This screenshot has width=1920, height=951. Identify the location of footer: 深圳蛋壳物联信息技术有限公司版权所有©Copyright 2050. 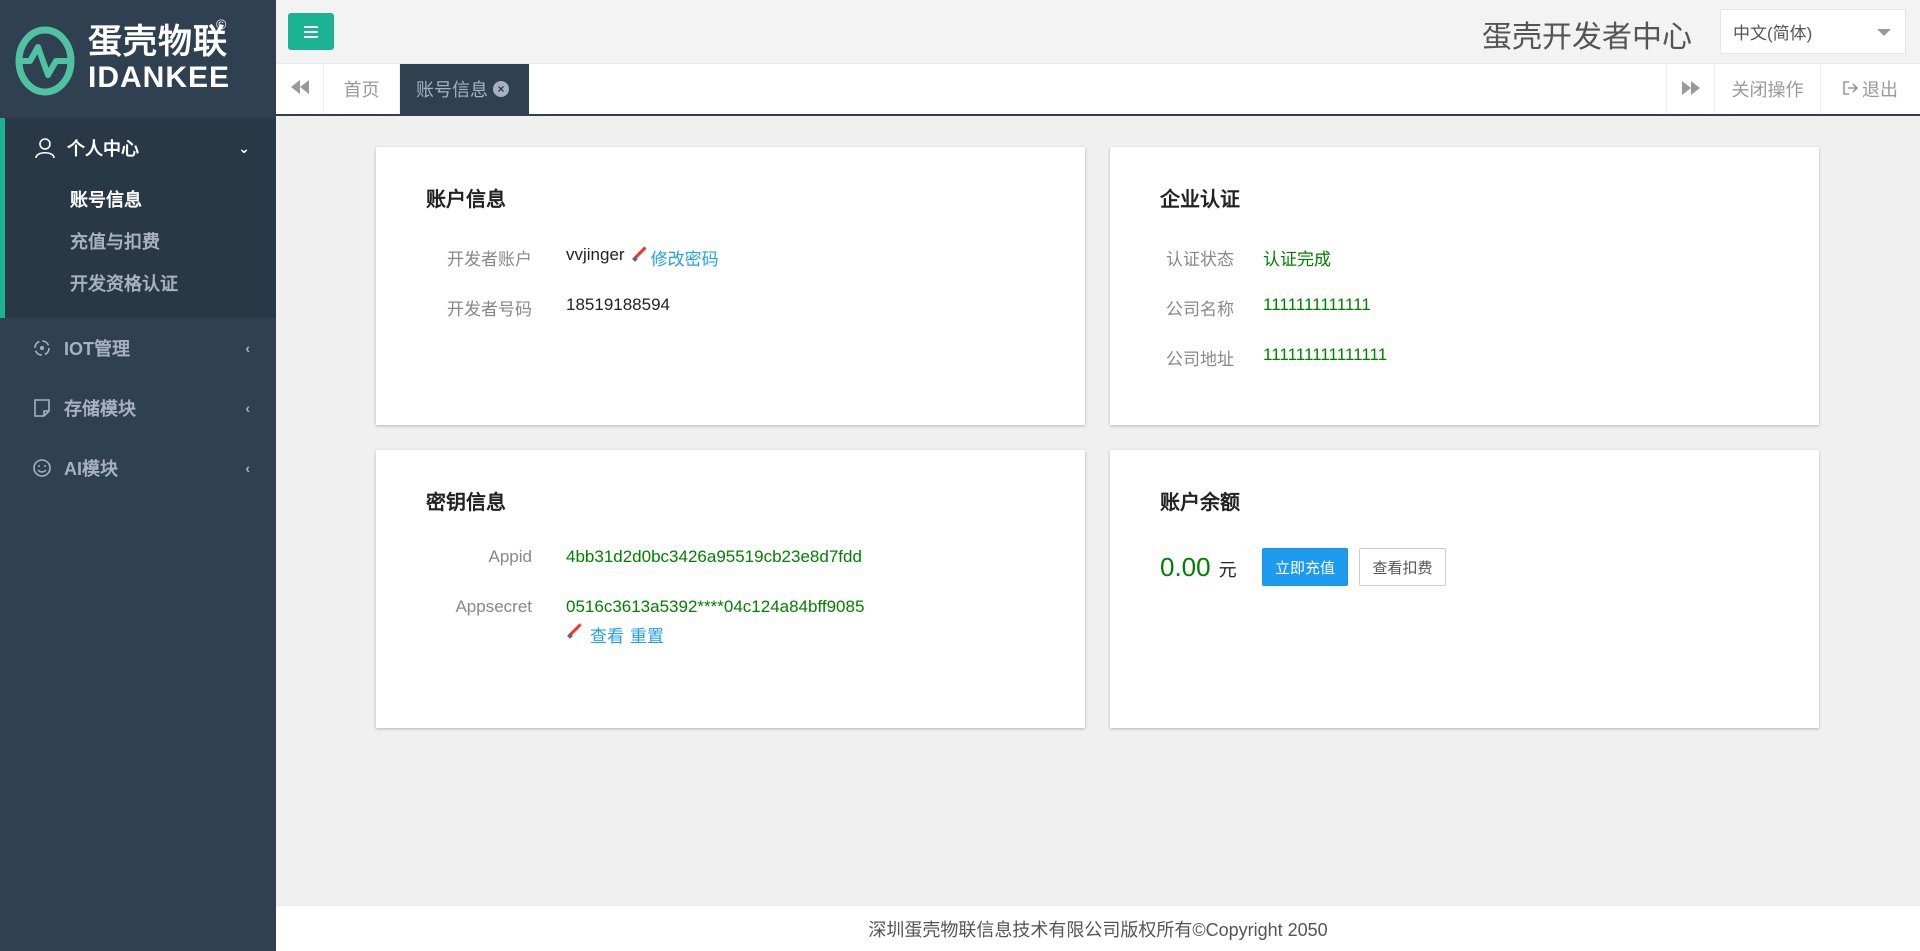
(1098, 928).